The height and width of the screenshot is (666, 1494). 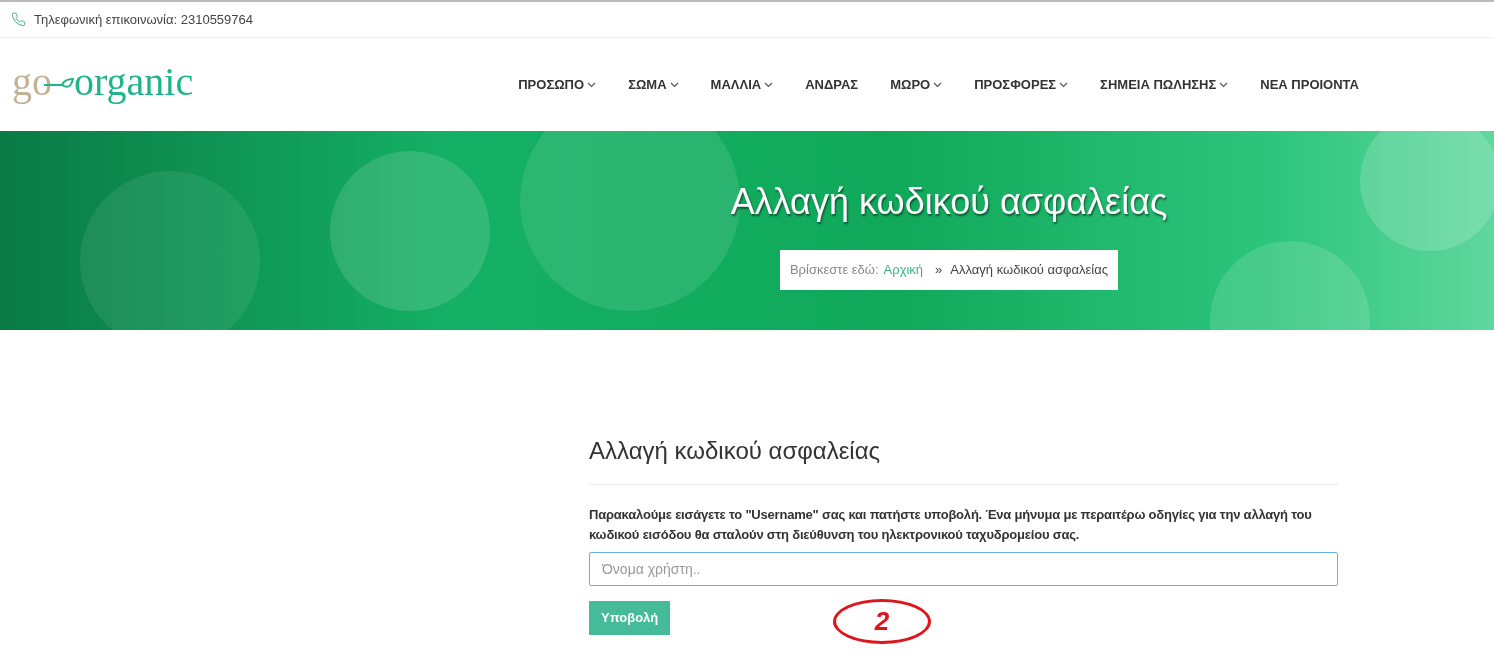 I want to click on nav-link: ΜΩΡΟ, so click(x=916, y=84).